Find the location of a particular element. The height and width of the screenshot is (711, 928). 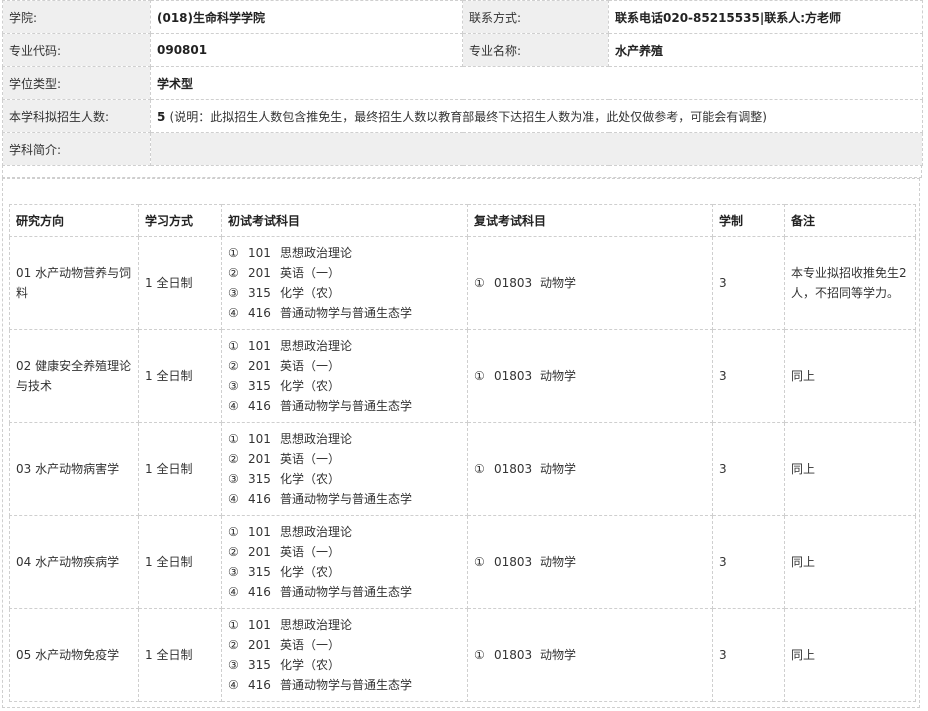

enroll-label: 本学科拟招生人数: is located at coordinates (76, 116).